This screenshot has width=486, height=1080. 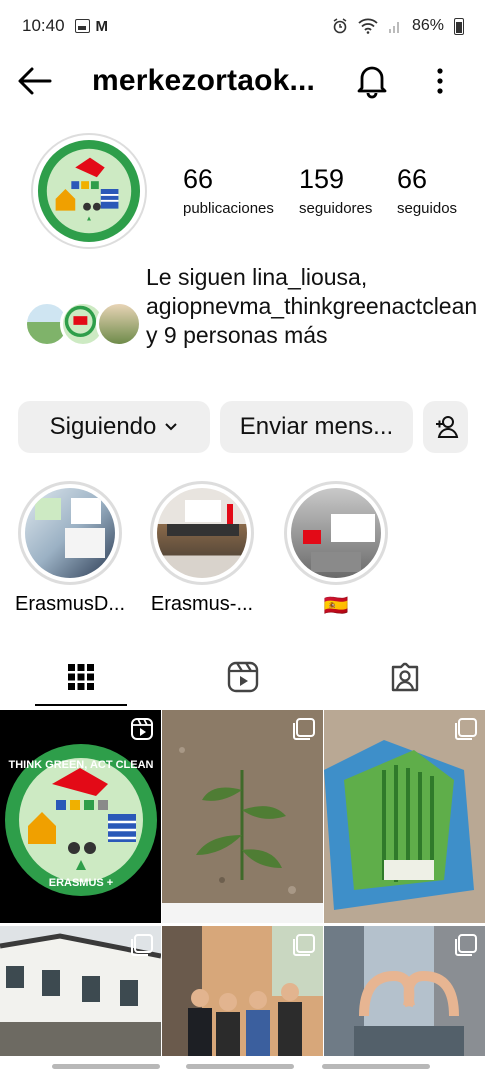 What do you see at coordinates (427, 25) in the screenshot?
I see `battery-percent: 86%` at bounding box center [427, 25].